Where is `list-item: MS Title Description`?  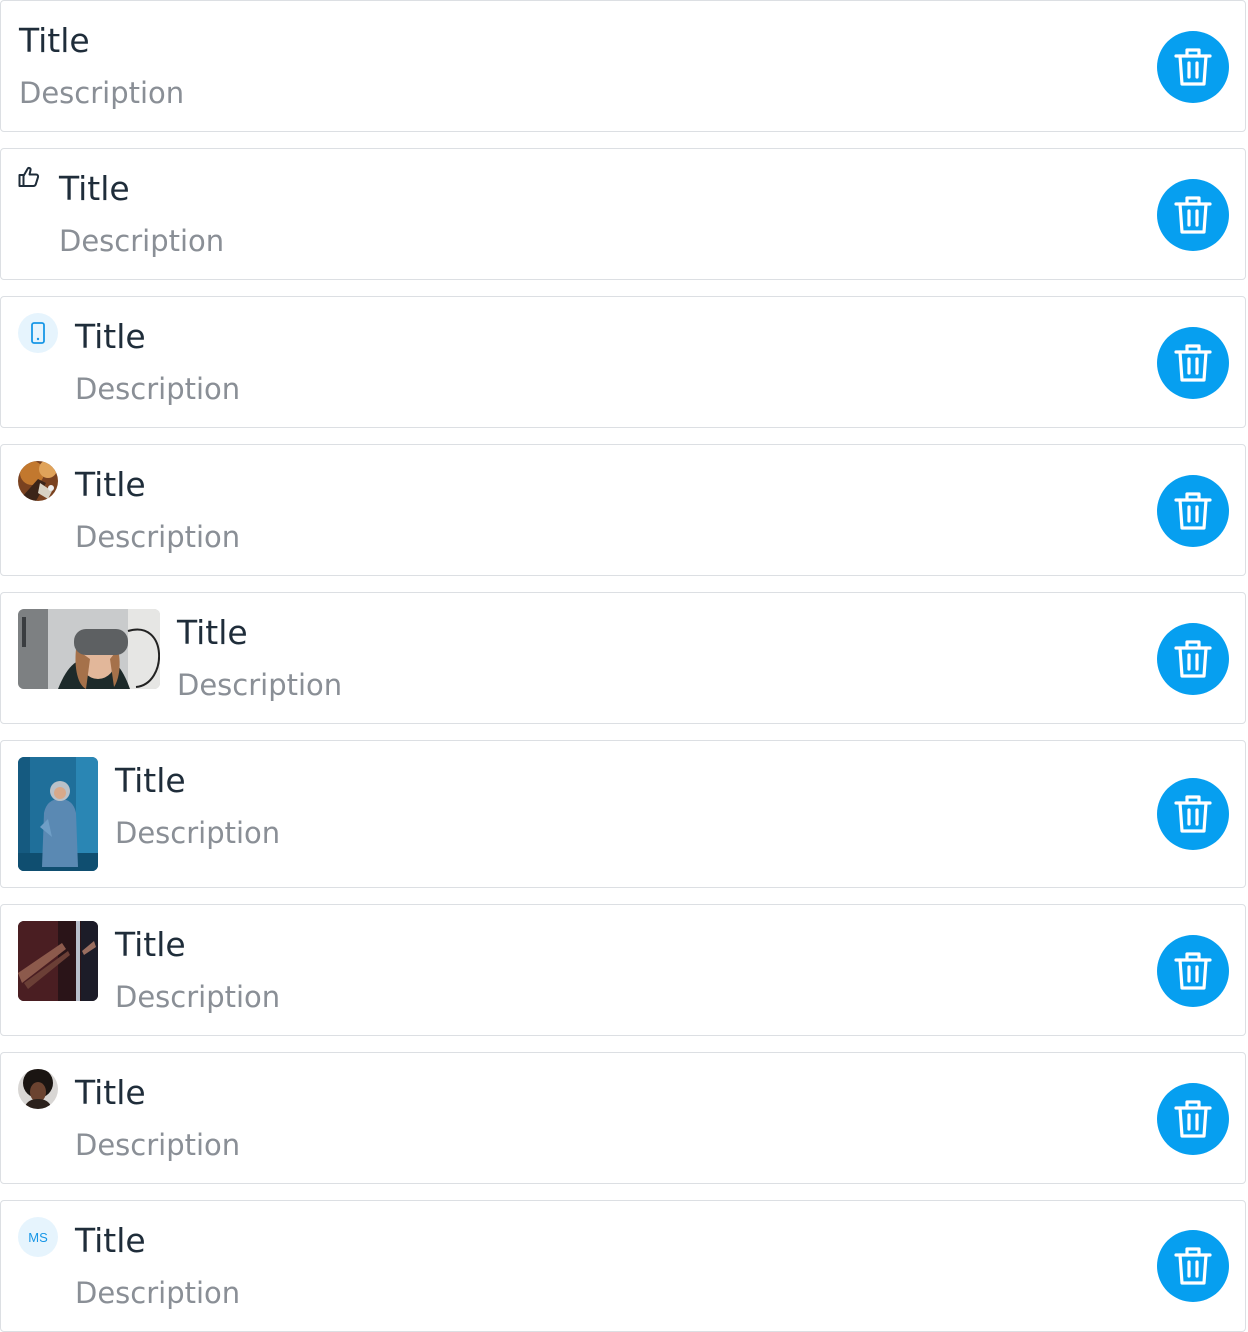 list-item: MS Title Description is located at coordinates (623, 1266).